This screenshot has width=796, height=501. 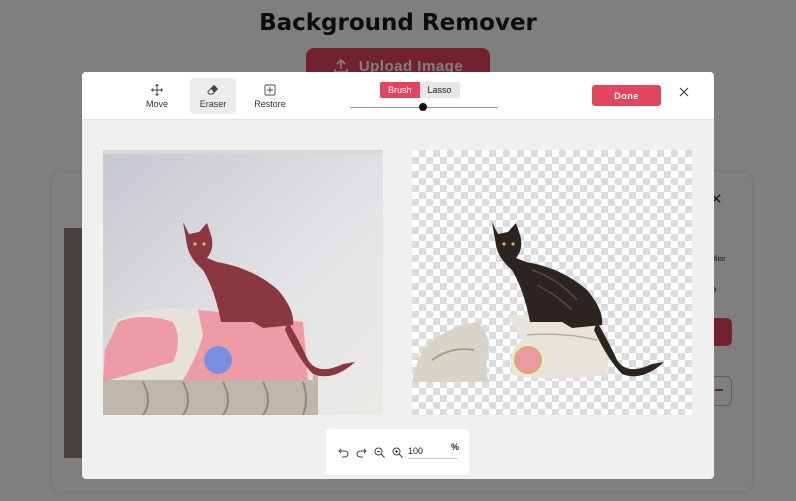 What do you see at coordinates (684, 92) in the screenshot?
I see `close-icon` at bounding box center [684, 92].